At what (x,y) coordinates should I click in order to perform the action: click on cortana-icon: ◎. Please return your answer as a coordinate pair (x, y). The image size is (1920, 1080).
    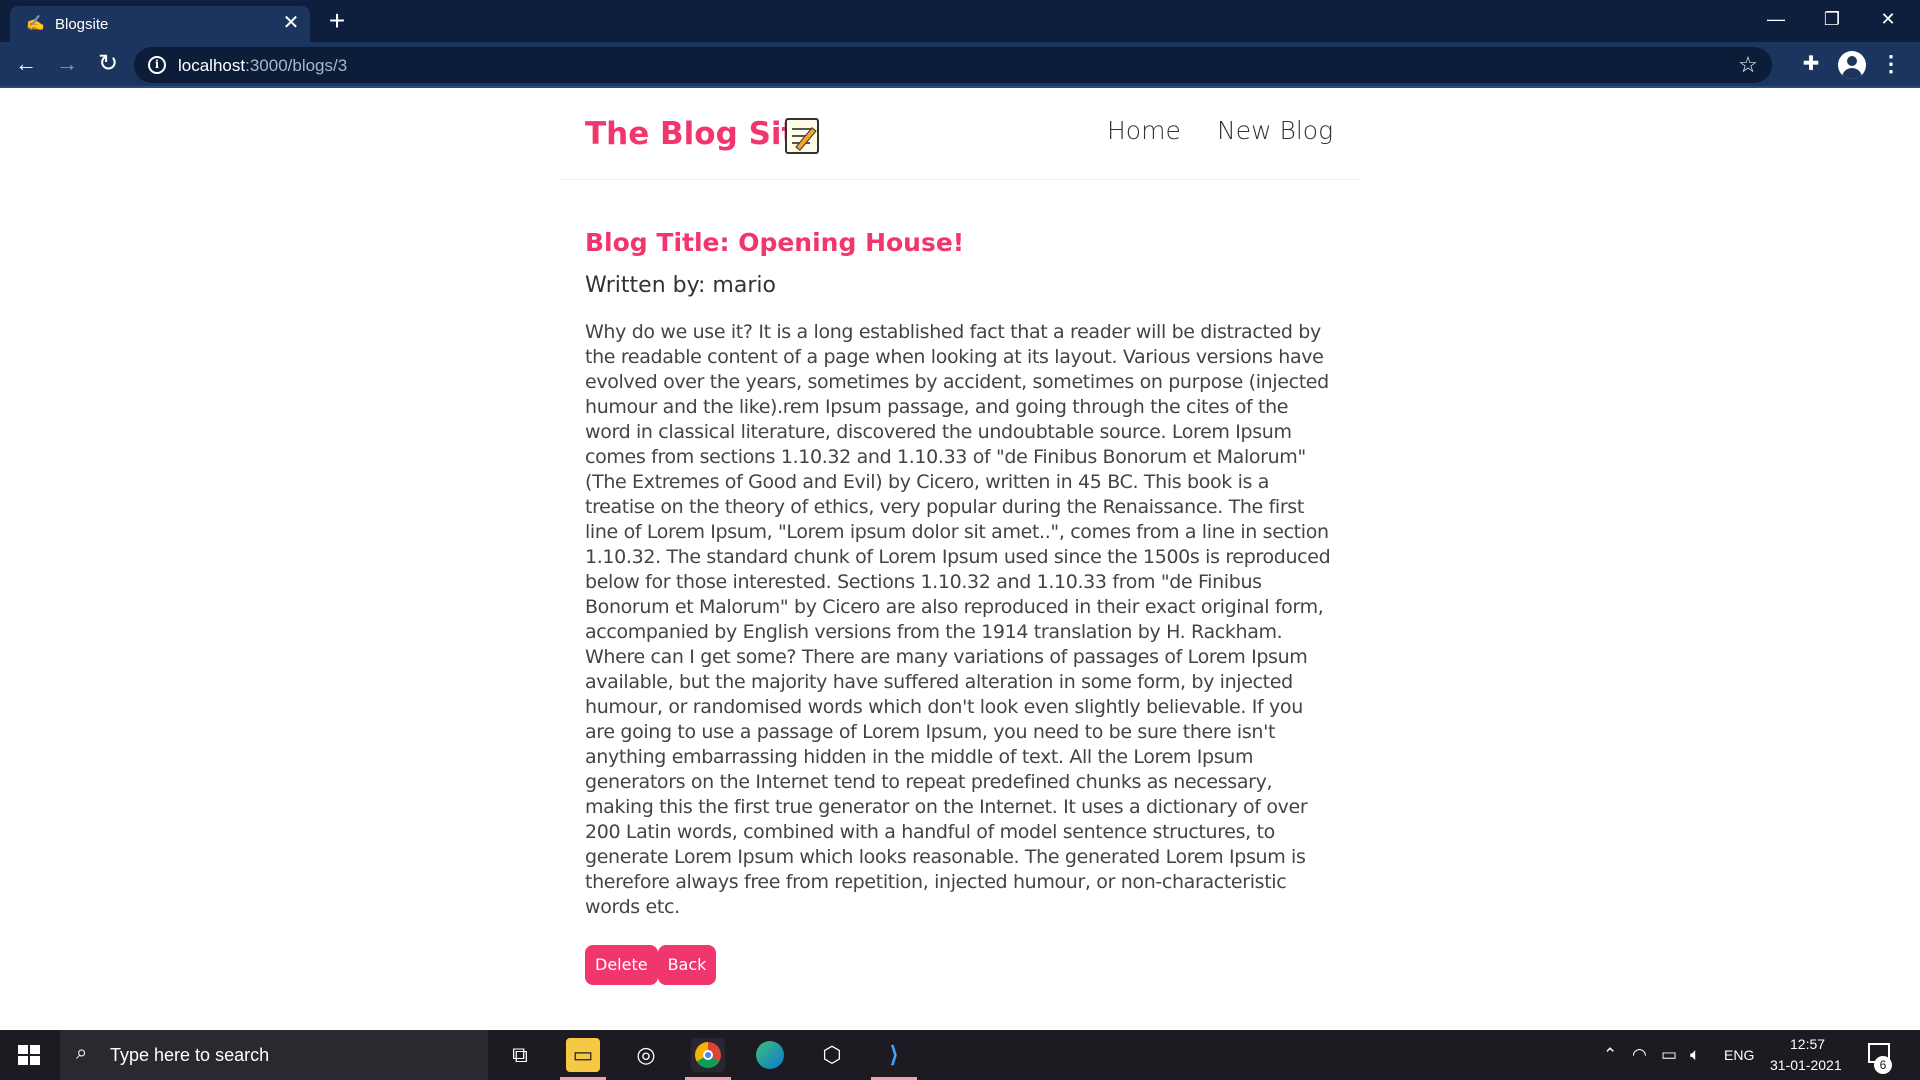
    Looking at the image, I should click on (646, 1055).